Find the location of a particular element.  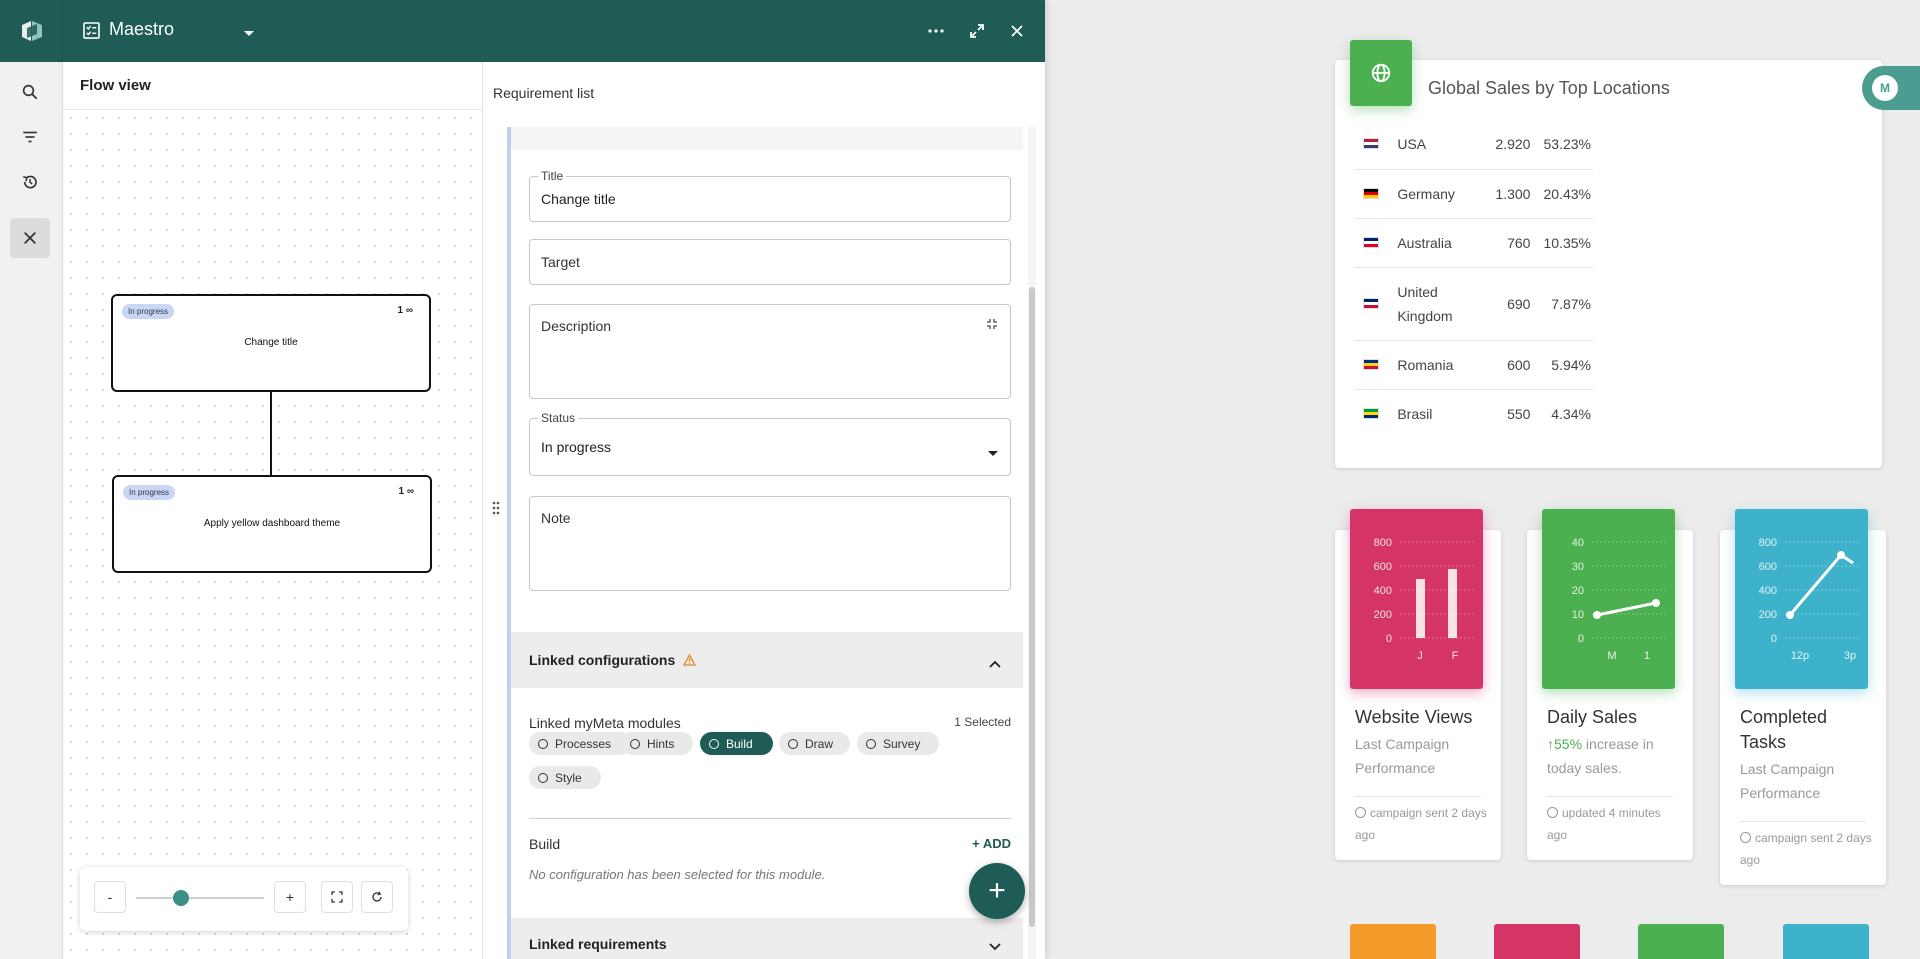

zoom-in-button: + is located at coordinates (290, 897).